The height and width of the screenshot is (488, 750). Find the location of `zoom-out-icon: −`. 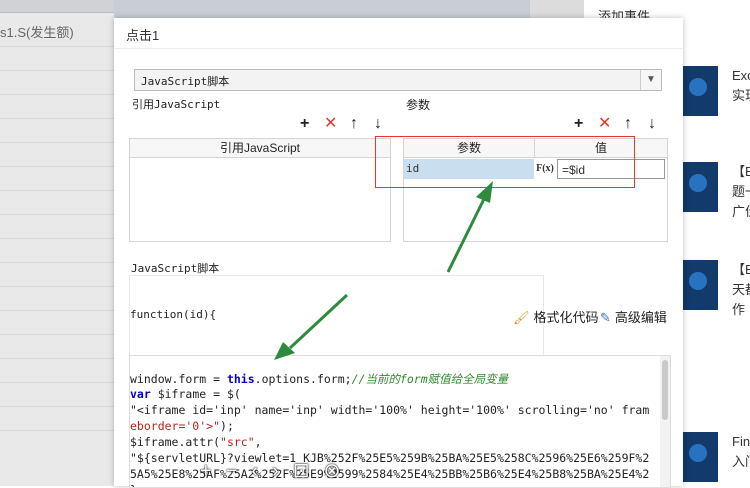

zoom-out-icon: − is located at coordinates (239, 471).